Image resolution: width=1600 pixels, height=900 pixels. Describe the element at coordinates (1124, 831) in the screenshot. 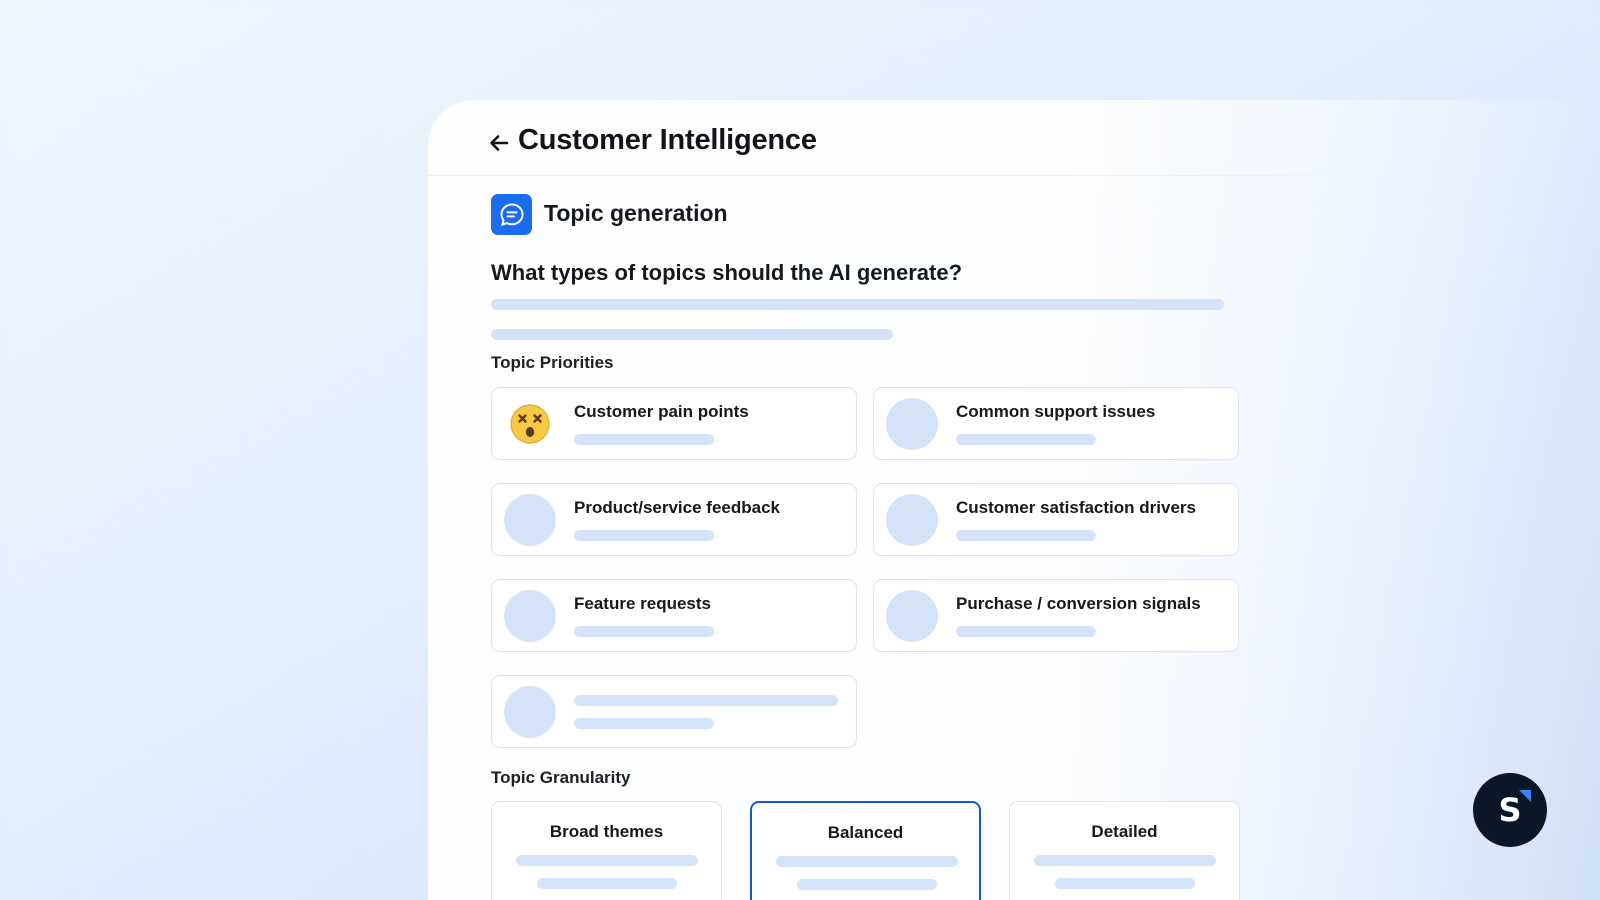

I see `granularity-option-title: Detailed` at that location.